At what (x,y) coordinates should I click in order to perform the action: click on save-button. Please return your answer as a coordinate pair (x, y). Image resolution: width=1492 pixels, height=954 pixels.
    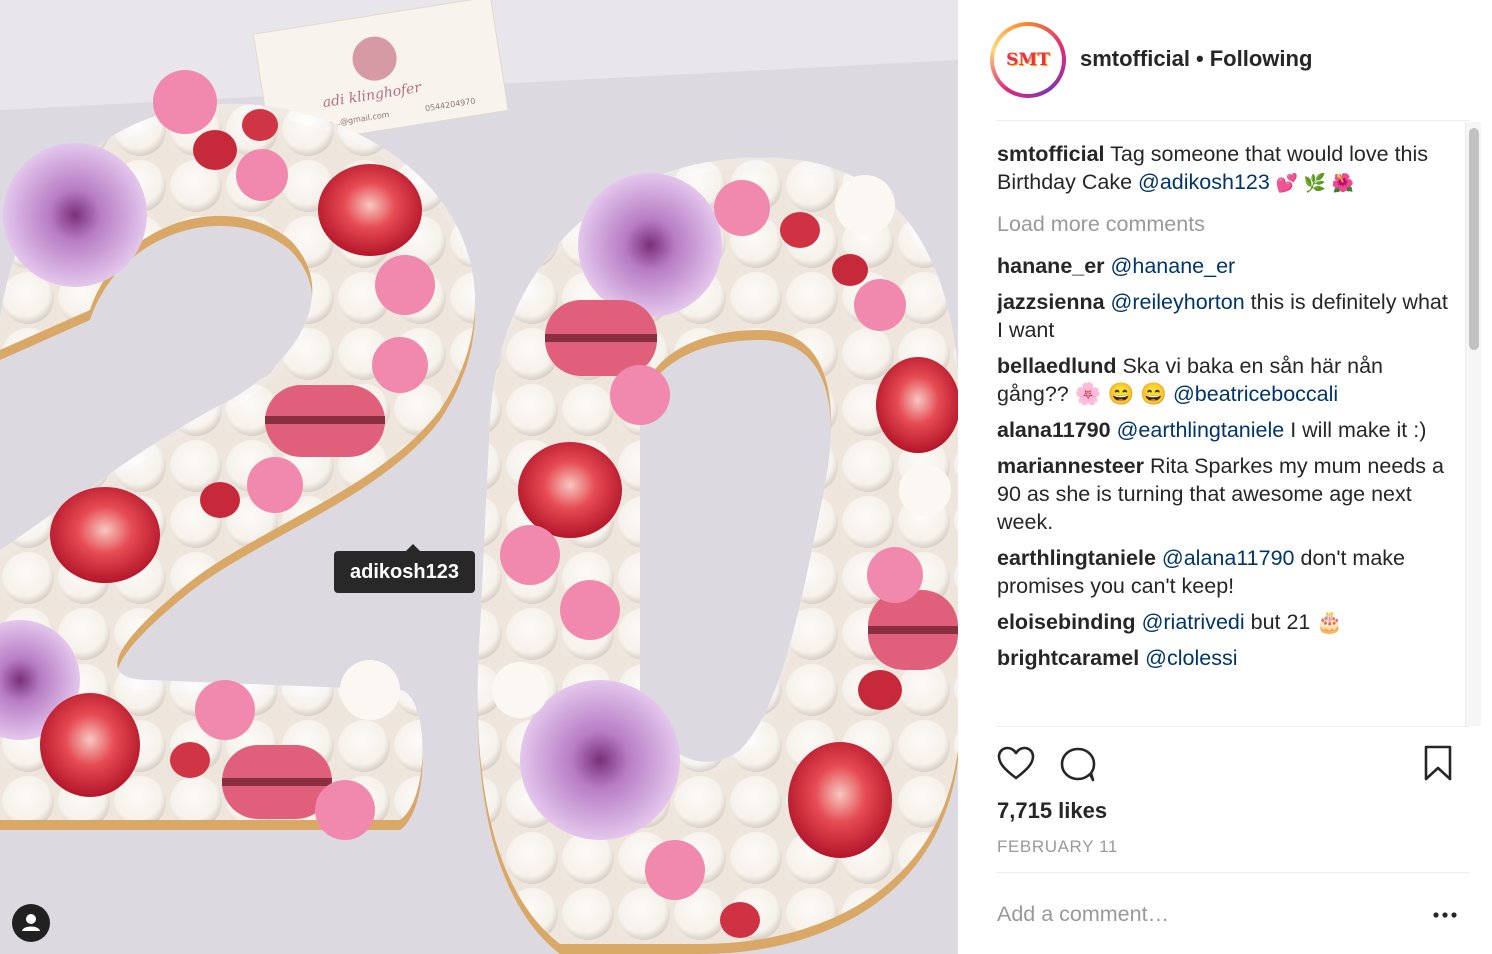
    Looking at the image, I should click on (1438, 764).